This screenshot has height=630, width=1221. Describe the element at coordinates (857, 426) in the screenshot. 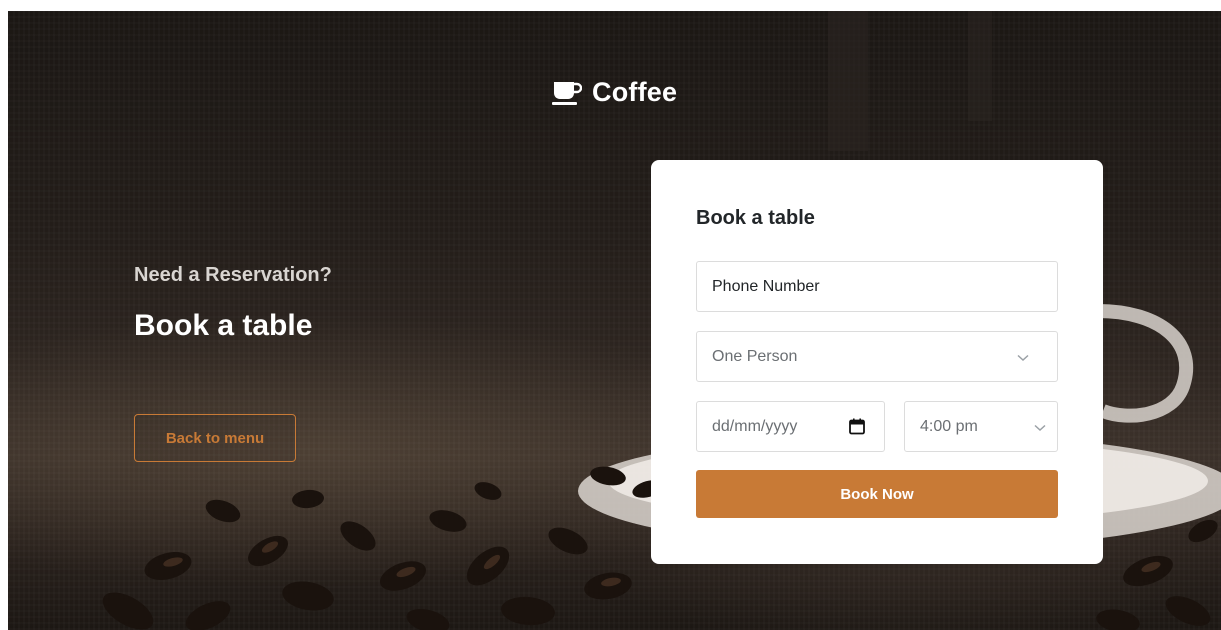

I see `calendar-icon` at that location.